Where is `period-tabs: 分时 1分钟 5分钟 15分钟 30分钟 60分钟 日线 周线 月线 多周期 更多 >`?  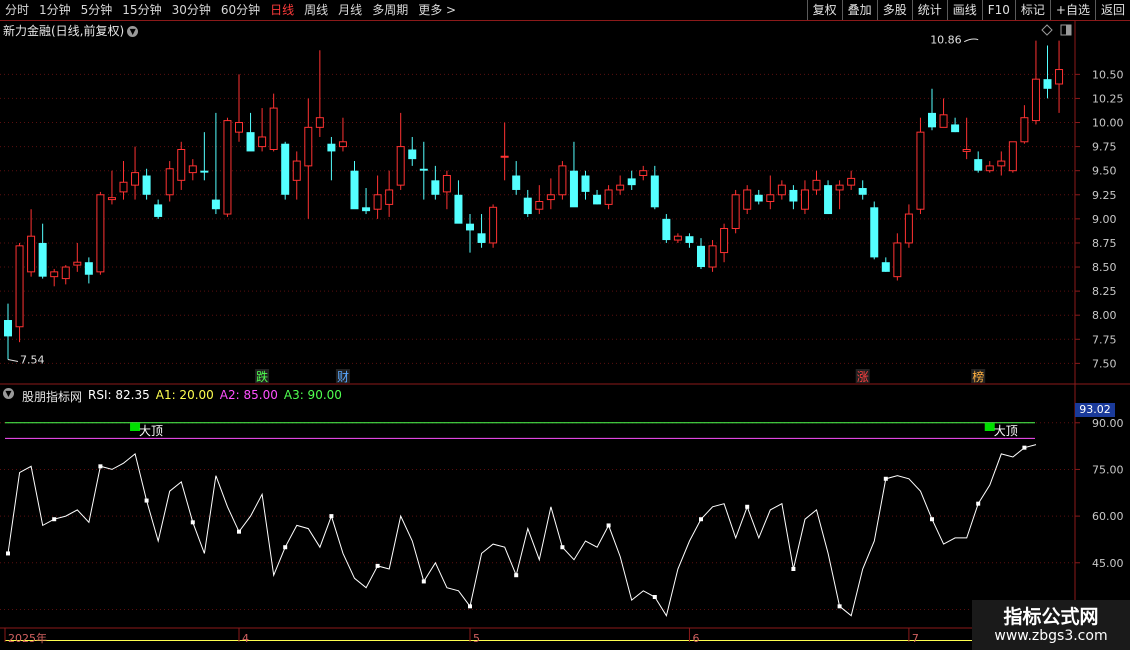
period-tabs: 分时 1分钟 5分钟 15分钟 30分钟 60分钟 日线 周线 月线 多周期 更多 > is located at coordinates (230, 10).